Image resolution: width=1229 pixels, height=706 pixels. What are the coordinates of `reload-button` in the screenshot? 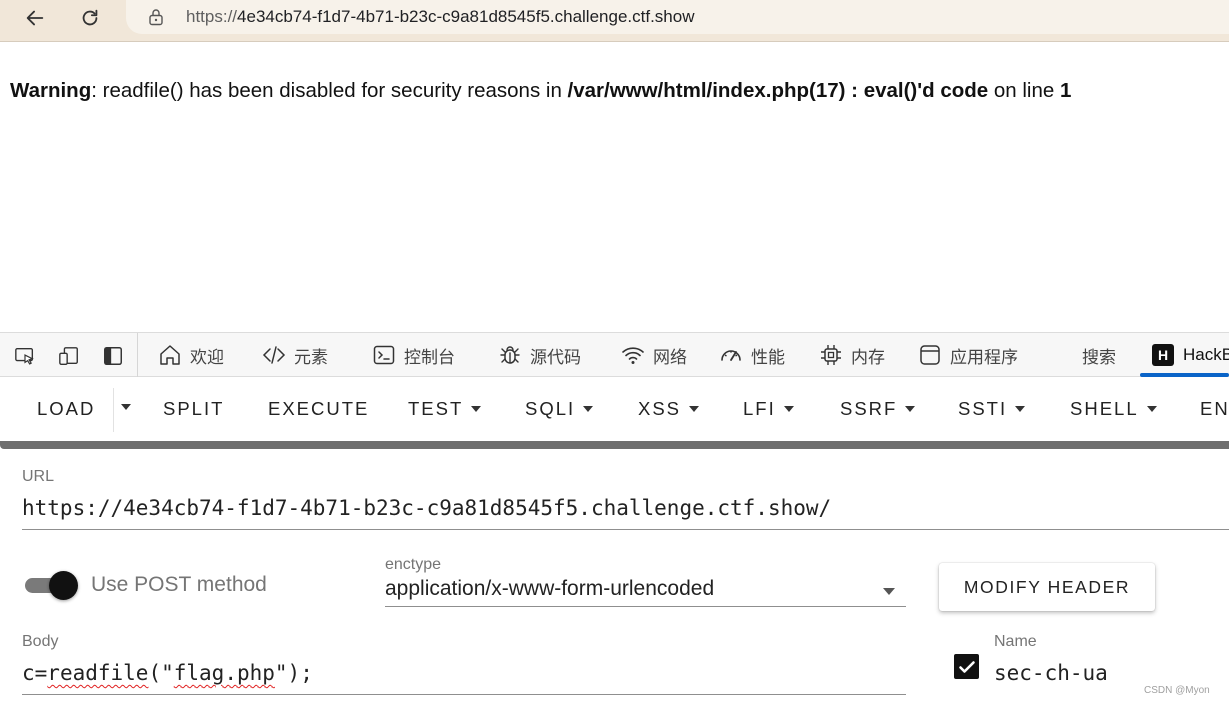 It's located at (90, 18).